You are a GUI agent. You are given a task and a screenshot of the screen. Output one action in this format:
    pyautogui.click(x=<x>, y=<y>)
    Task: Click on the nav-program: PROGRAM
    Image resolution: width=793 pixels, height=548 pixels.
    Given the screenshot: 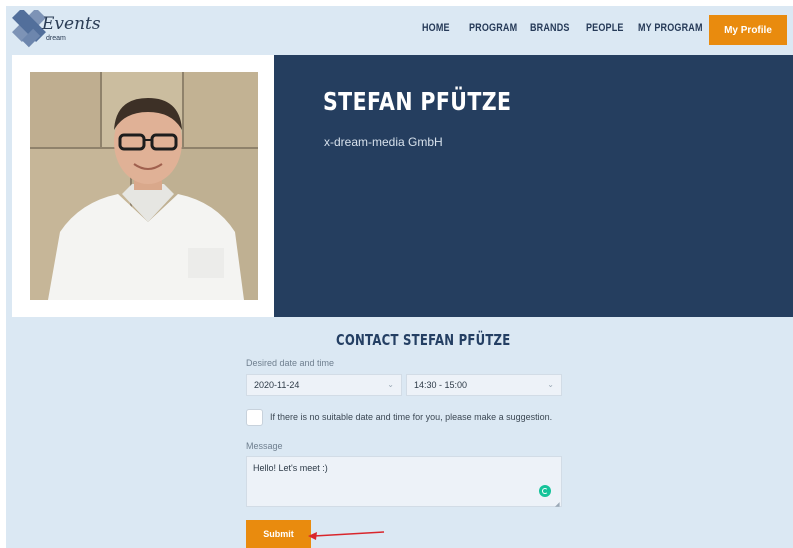 What is the action you would take?
    pyautogui.click(x=493, y=28)
    